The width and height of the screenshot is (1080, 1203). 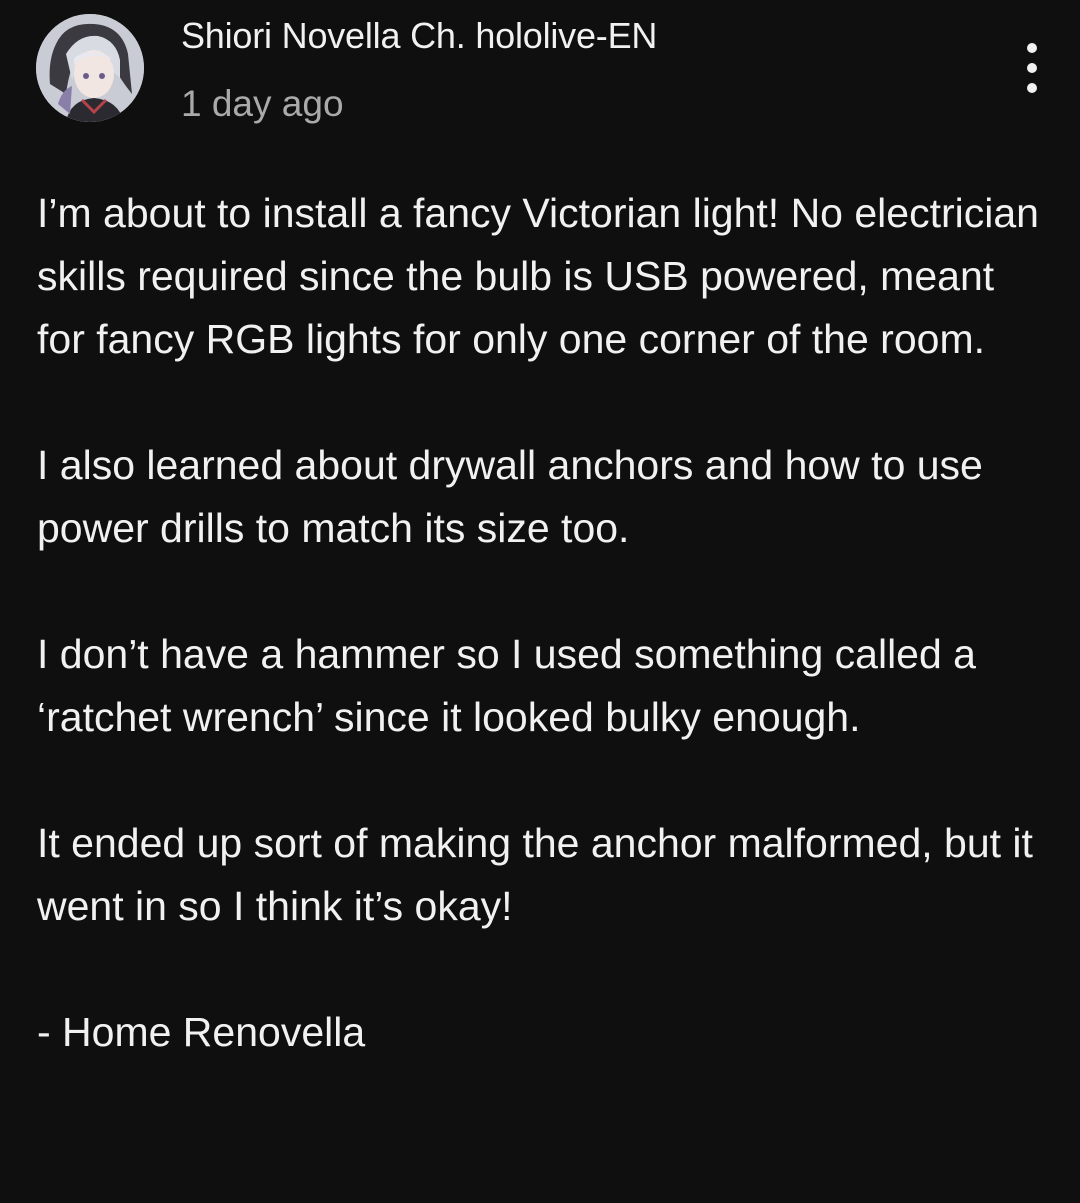 I want to click on channel-name: Shiori Novella Ch. hololive-EN, so click(x=419, y=36).